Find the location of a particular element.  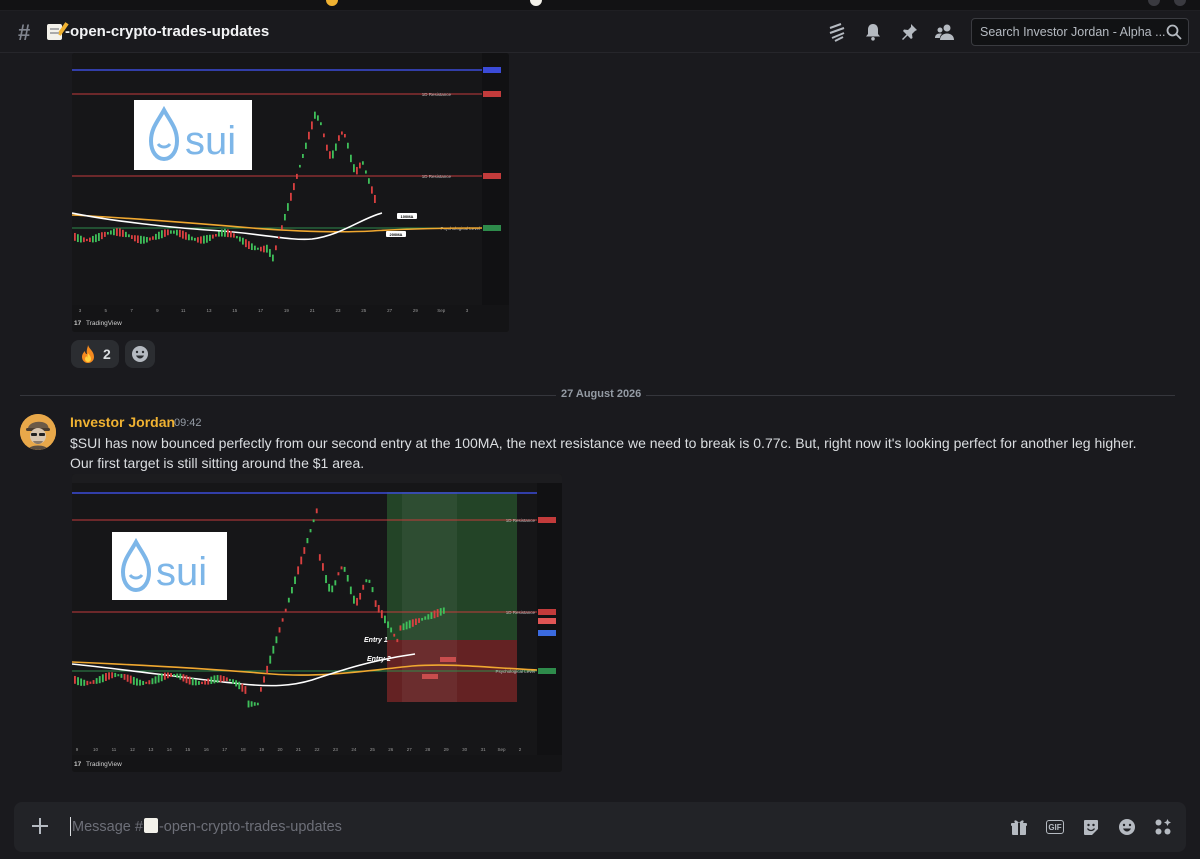

threads-icon is located at coordinates (837, 32).